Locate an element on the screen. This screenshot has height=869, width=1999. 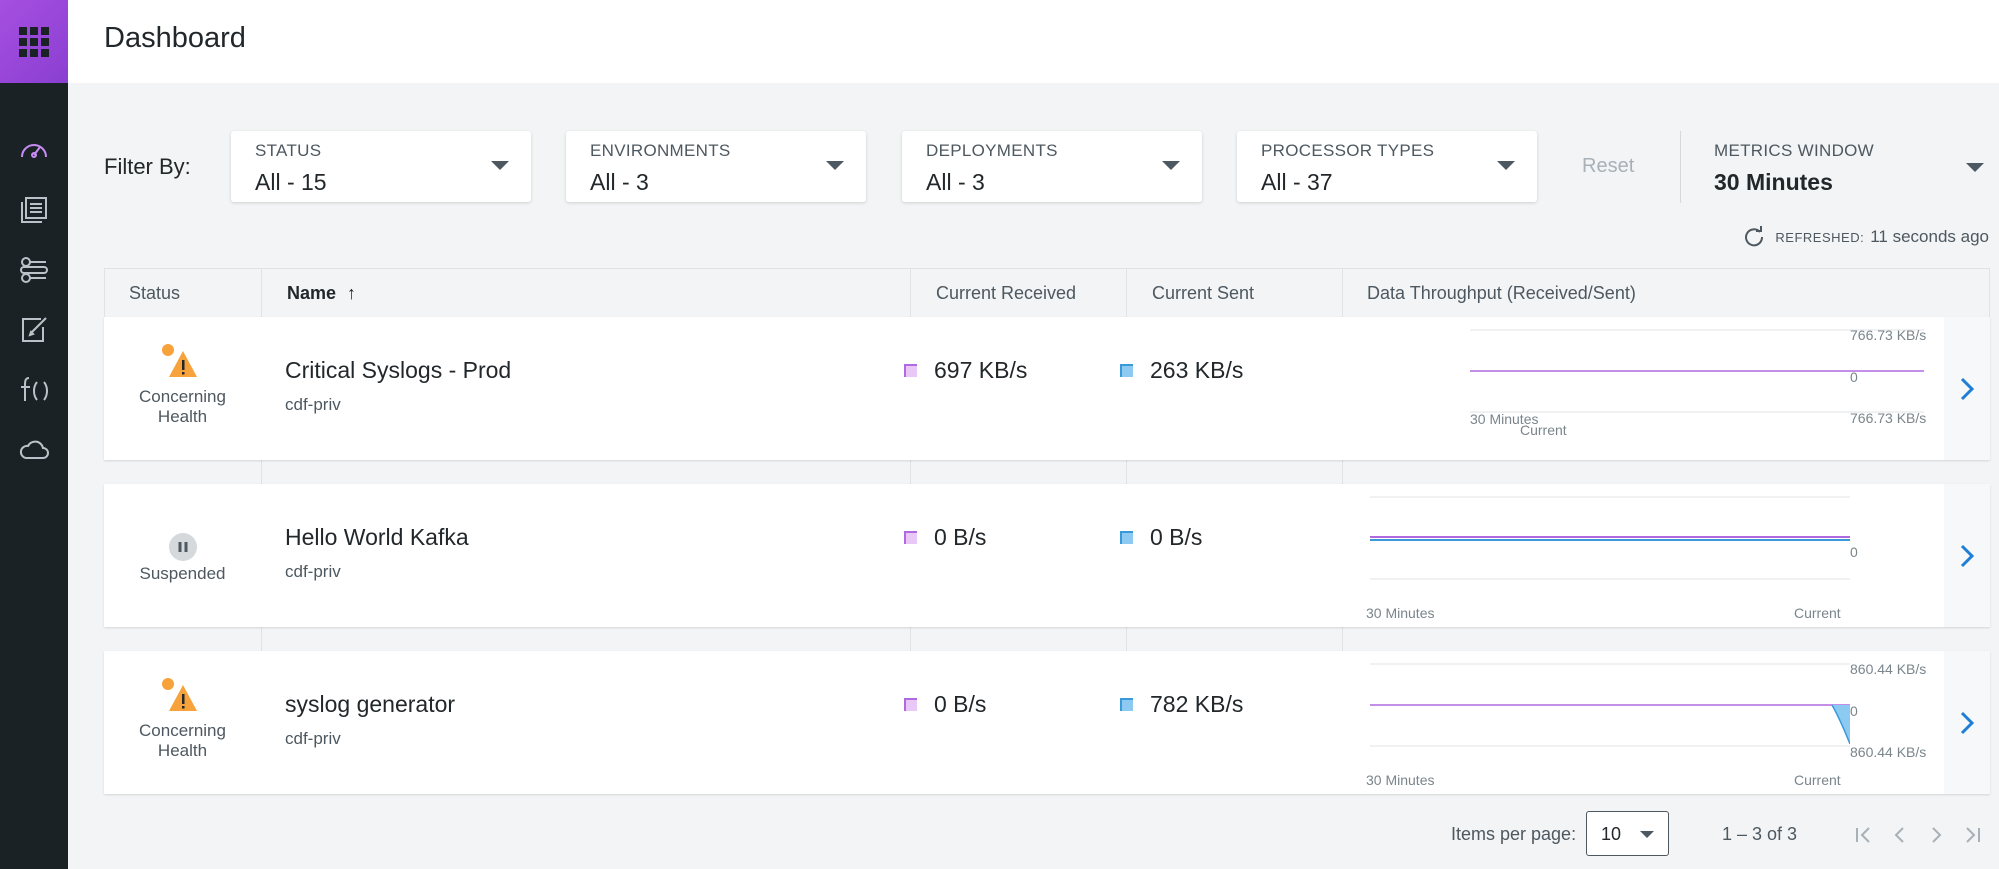
chart-y-max-label: 766.73 KB/s is located at coordinates (1888, 335).